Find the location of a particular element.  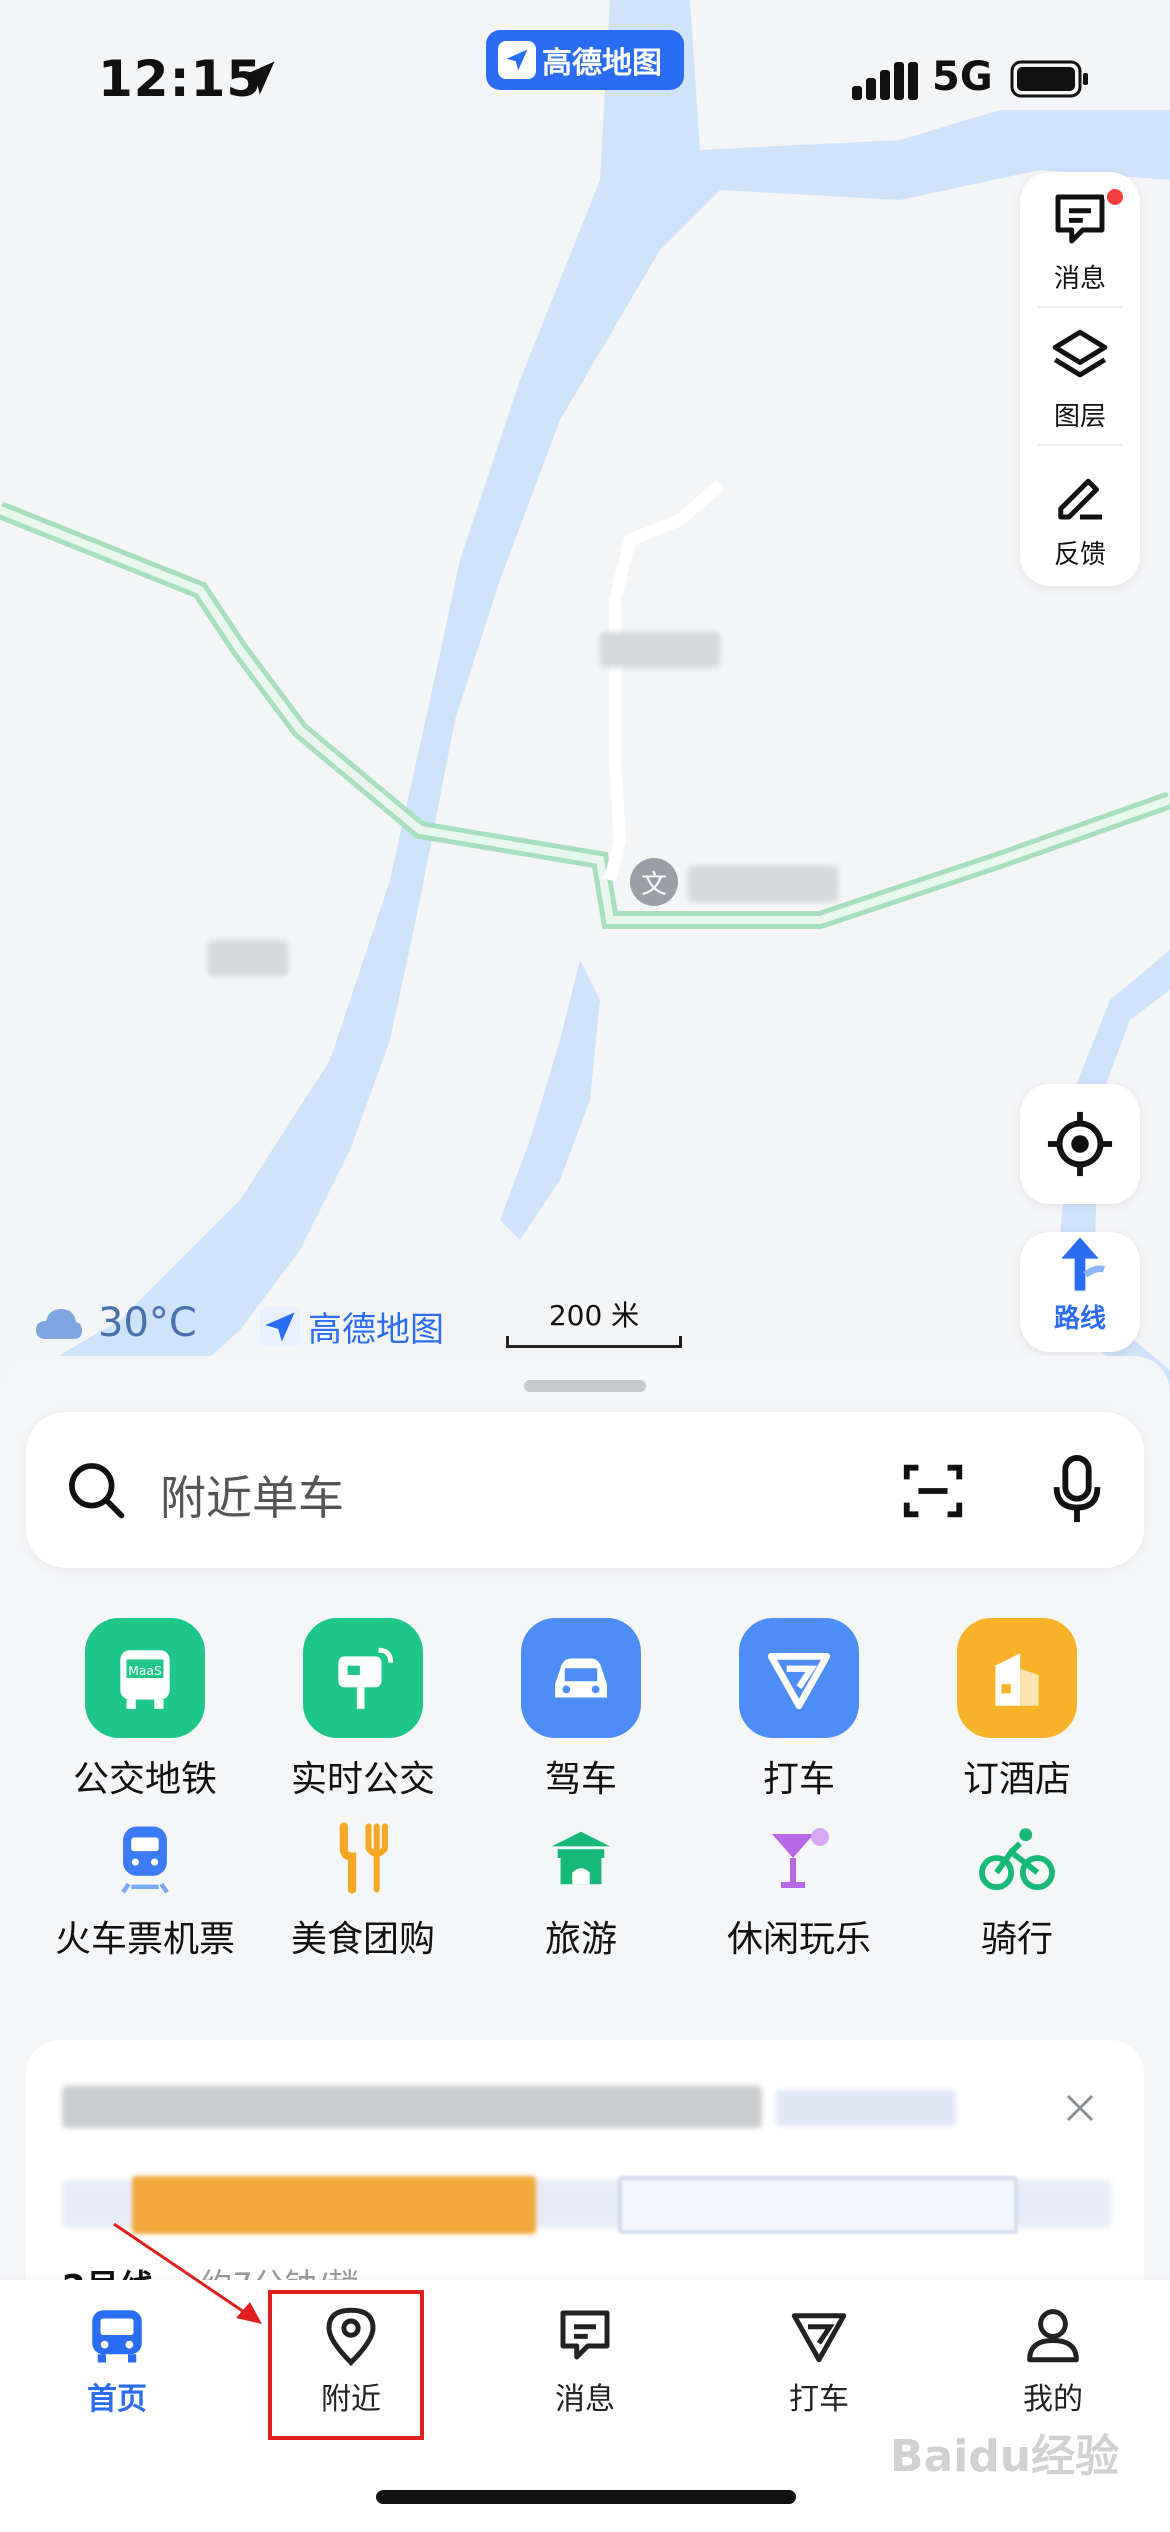

tab-taxi: 打车 is located at coordinates (819, 2360).